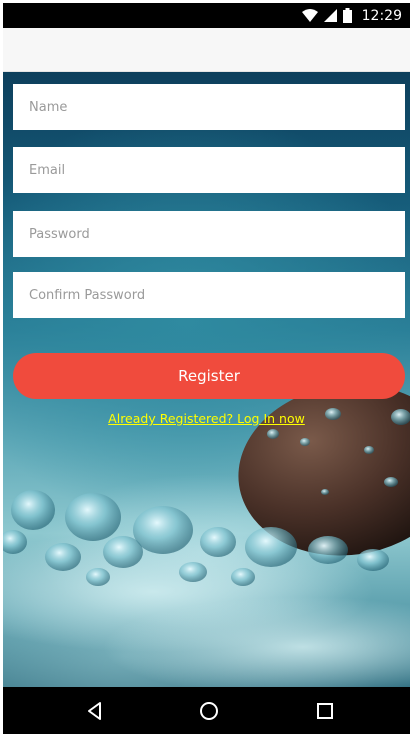 Image resolution: width=413 pixels, height=737 pixels. I want to click on recents-icon, so click(325, 711).